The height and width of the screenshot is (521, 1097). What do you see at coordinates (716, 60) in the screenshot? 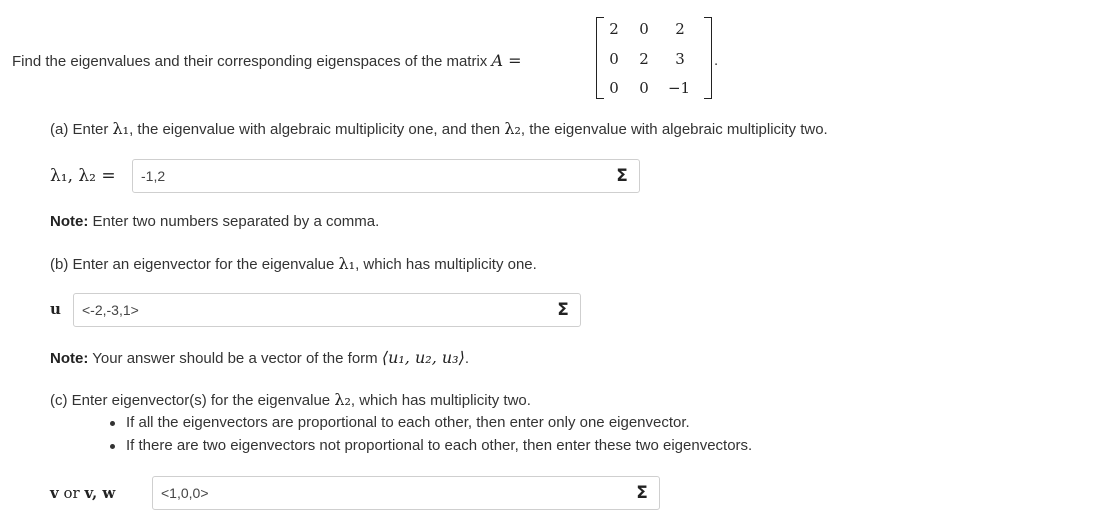
I see `matrix-period: .` at bounding box center [716, 60].